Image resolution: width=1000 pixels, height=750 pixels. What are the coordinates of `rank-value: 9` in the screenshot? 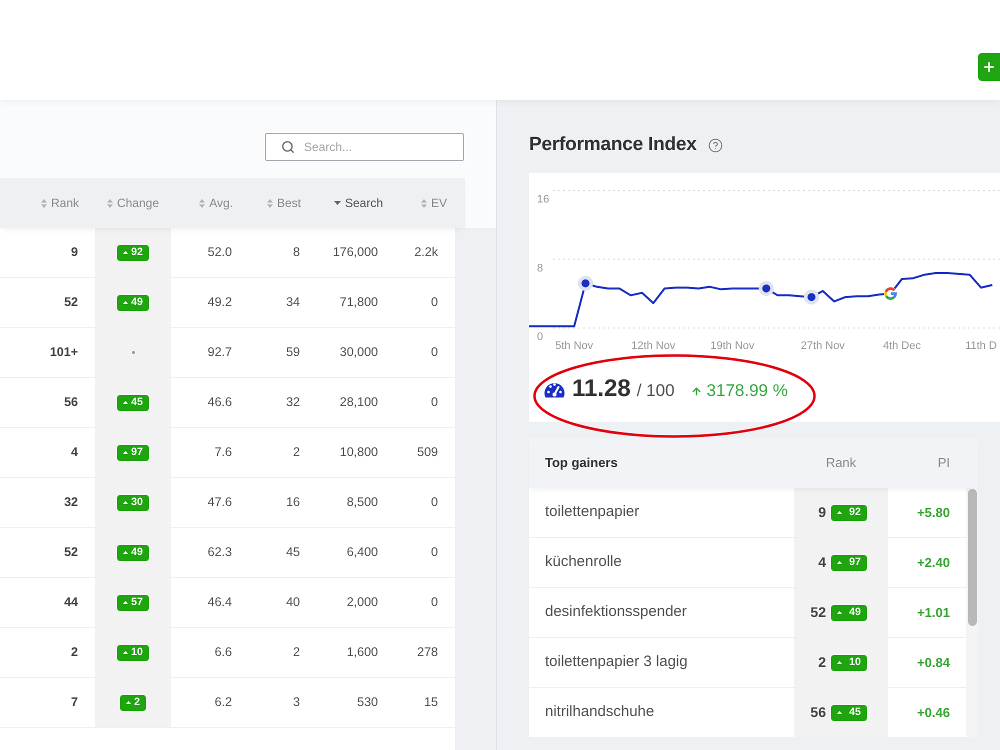 It's located at (822, 512).